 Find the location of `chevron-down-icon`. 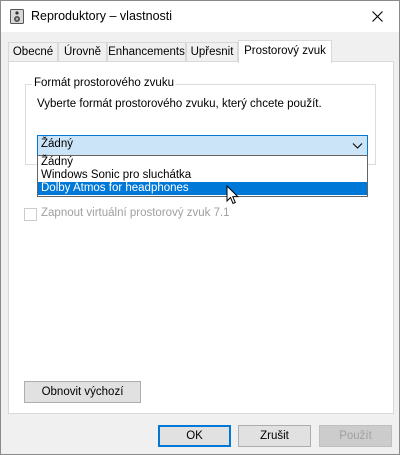

chevron-down-icon is located at coordinates (357, 146).